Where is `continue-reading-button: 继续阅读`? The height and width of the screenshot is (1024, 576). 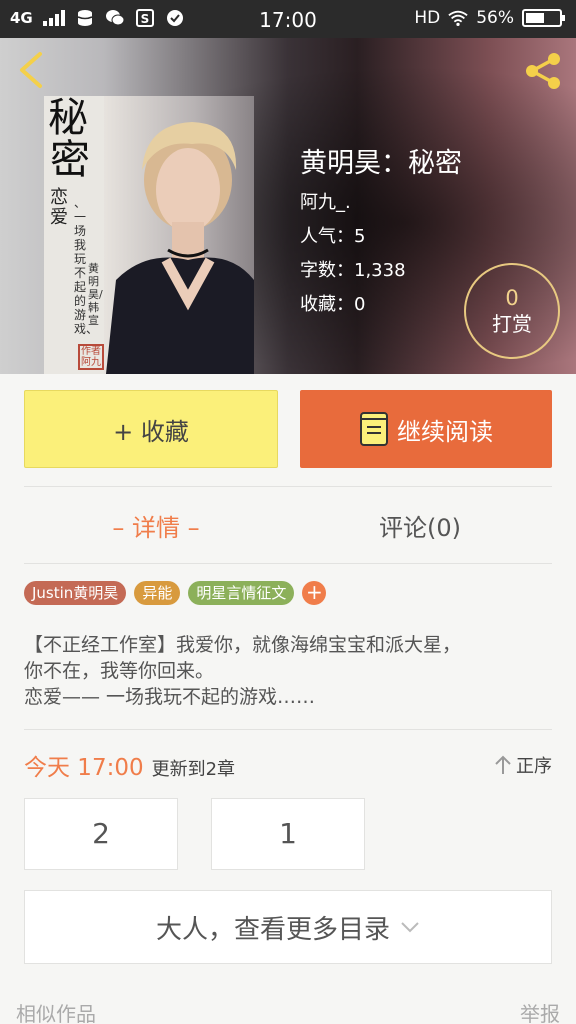 continue-reading-button: 继续阅读 is located at coordinates (426, 429).